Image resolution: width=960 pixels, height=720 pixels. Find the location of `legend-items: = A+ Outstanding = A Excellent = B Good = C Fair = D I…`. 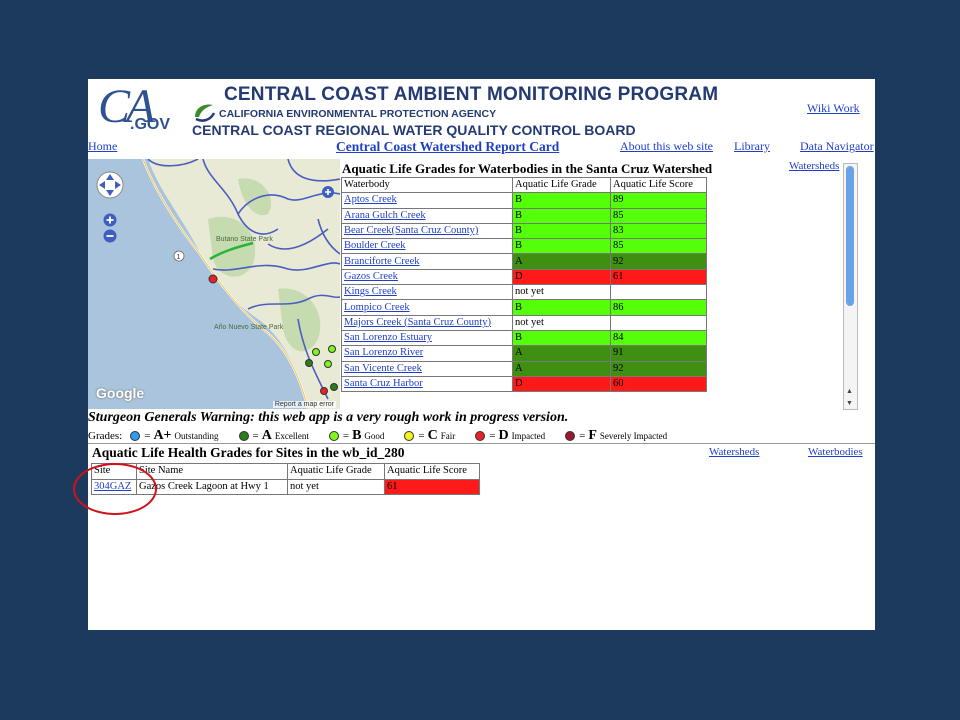

legend-items: = A+ Outstanding = A Excellent = B Good = C Fair = D I… is located at coordinates (408, 436).